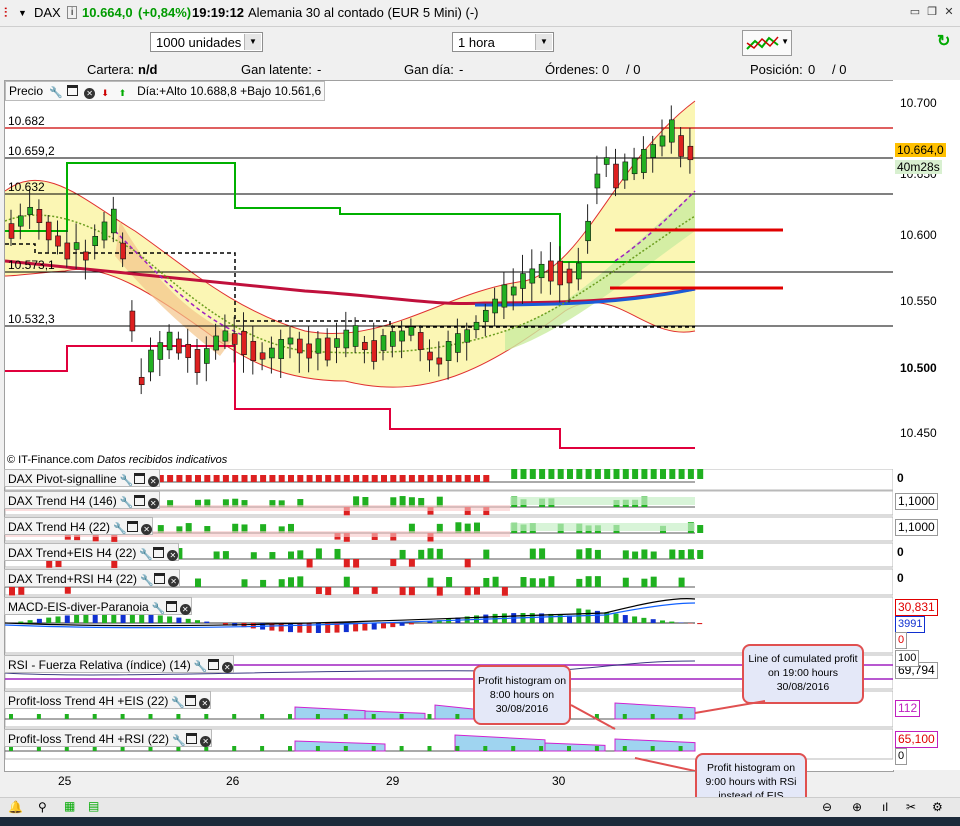  I want to click on indicator-title: DAX Pivot-signalline, so click(62, 479).